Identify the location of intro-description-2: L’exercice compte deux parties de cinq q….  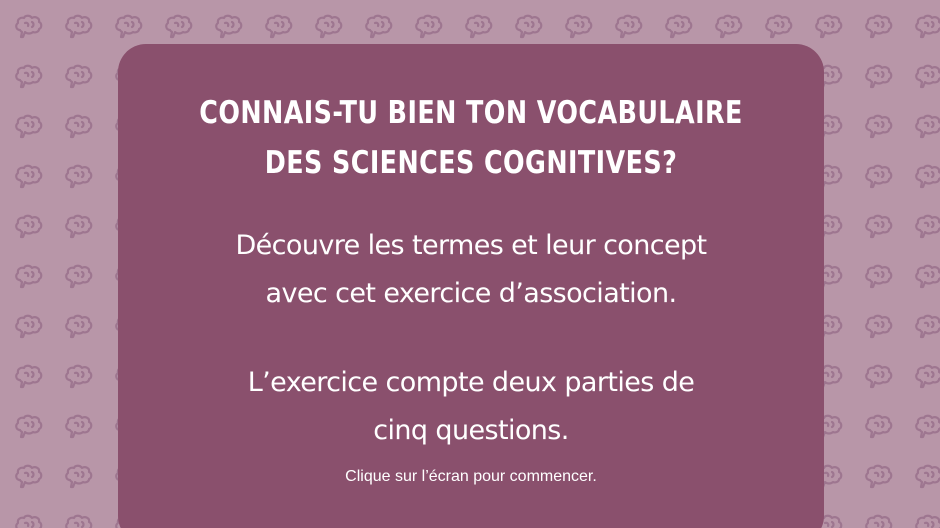
(471, 407).